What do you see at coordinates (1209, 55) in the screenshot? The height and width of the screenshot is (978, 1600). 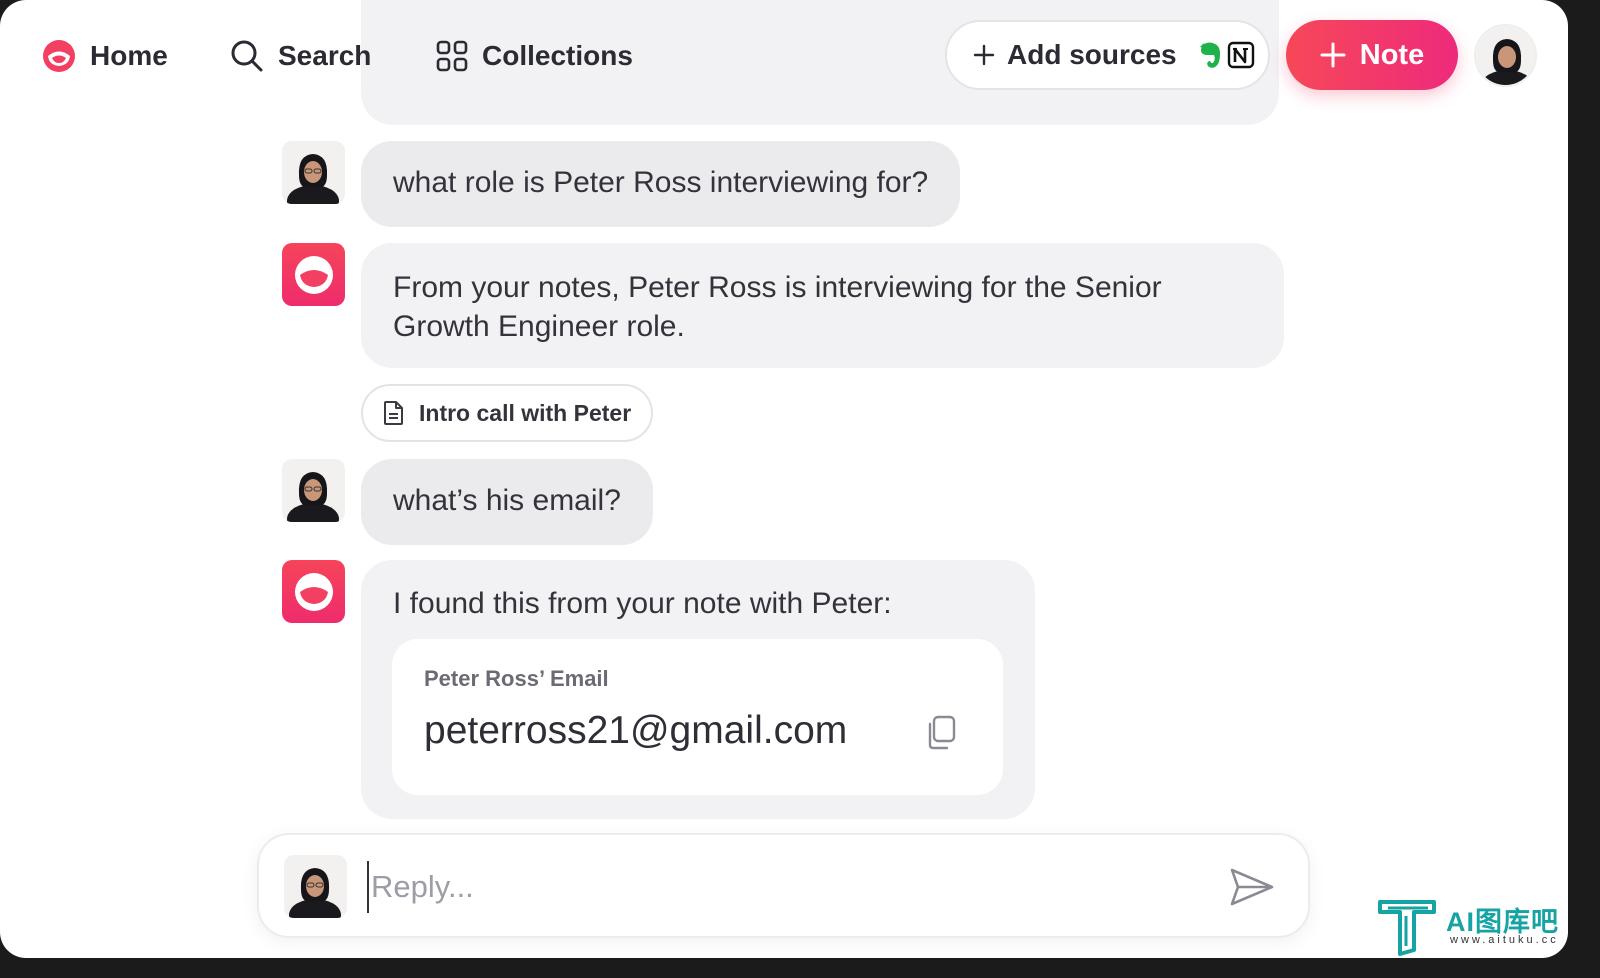 I see `evernote-icon` at bounding box center [1209, 55].